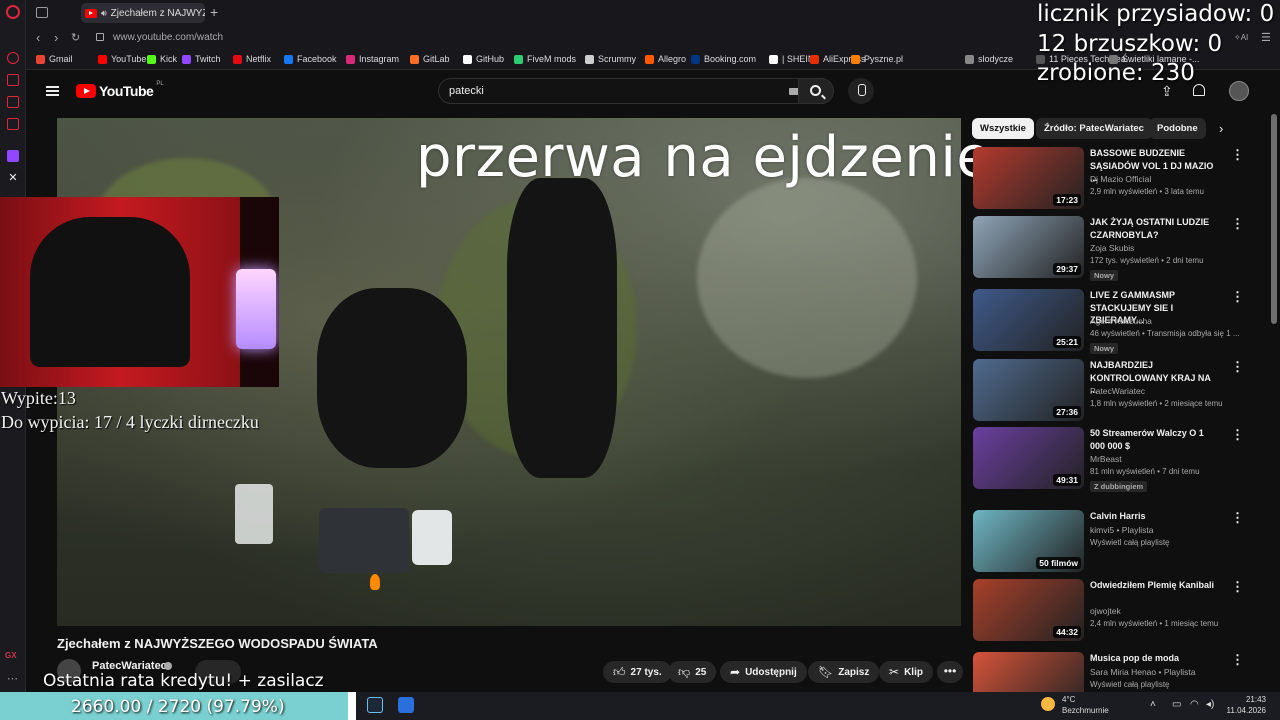  Describe the element at coordinates (1028, 178) in the screenshot. I see `video-thumbnail: 17:23` at that location.